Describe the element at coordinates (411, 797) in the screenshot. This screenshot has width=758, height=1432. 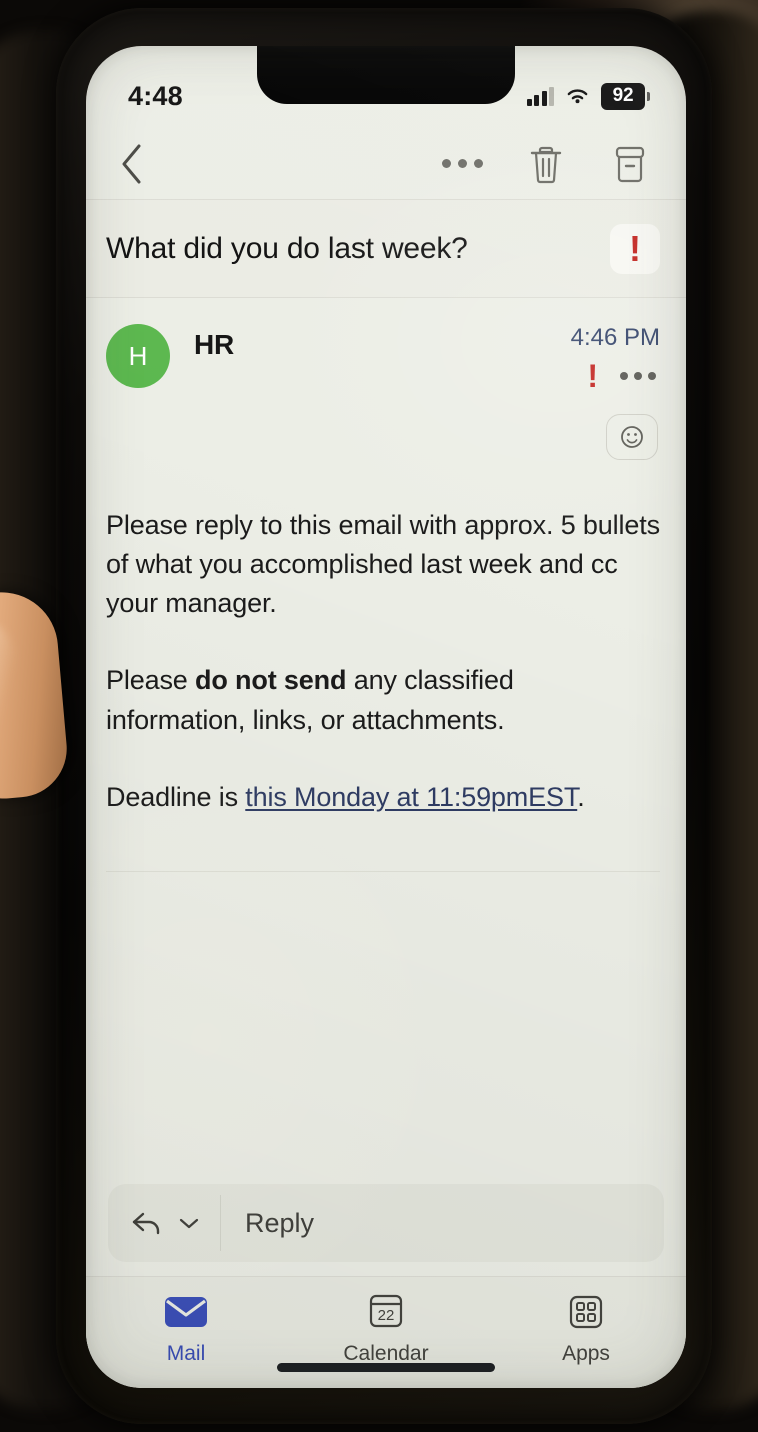
I see `deadline-link: this Monday at 11:59pmEST` at that location.